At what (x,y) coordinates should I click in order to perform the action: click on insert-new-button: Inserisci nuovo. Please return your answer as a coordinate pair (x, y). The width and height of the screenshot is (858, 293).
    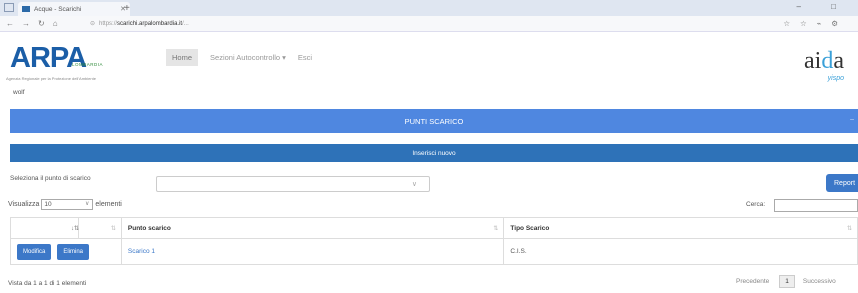
    Looking at the image, I should click on (434, 153).